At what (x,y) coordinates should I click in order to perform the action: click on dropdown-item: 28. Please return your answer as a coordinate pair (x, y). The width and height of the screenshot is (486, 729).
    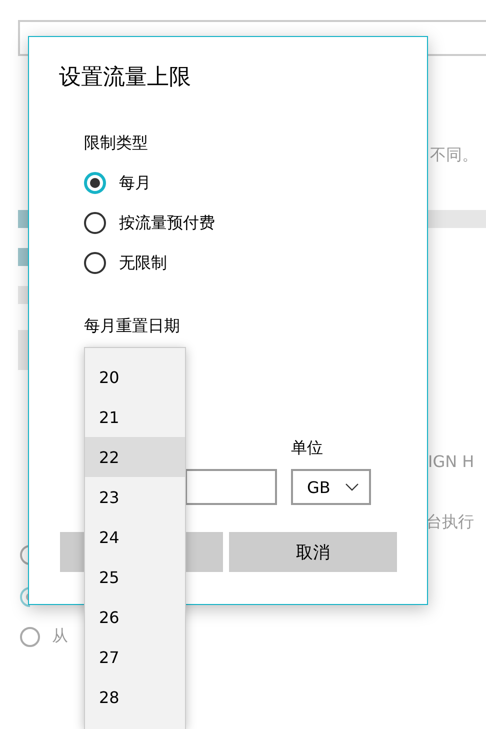
    Looking at the image, I should click on (135, 697).